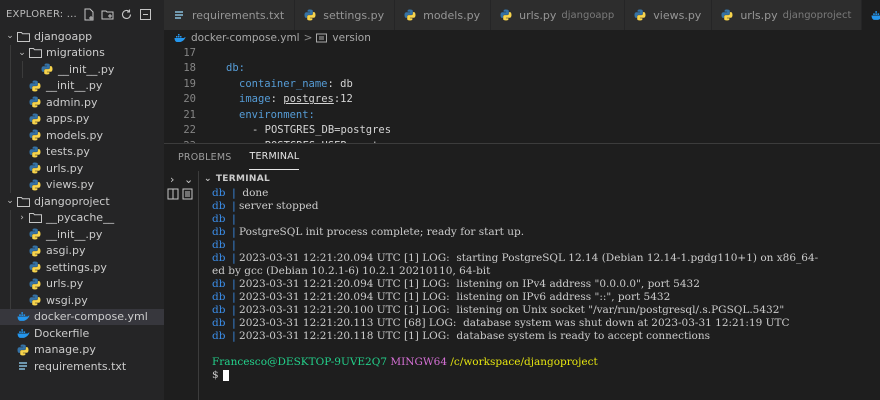  Describe the element at coordinates (82, 333) in the screenshot. I see `tree-file: Dockerfile` at that location.